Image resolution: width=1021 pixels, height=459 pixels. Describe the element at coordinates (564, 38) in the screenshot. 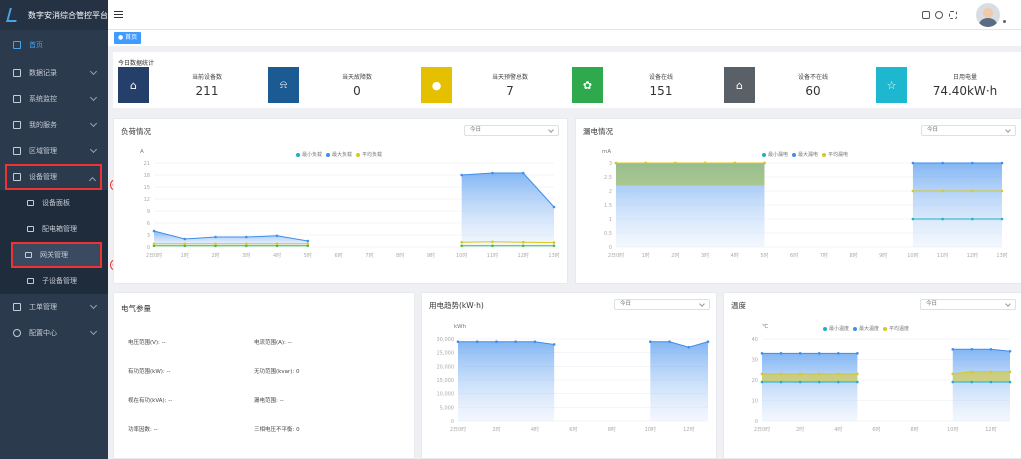

I see `tab-bar: ● 首页` at that location.